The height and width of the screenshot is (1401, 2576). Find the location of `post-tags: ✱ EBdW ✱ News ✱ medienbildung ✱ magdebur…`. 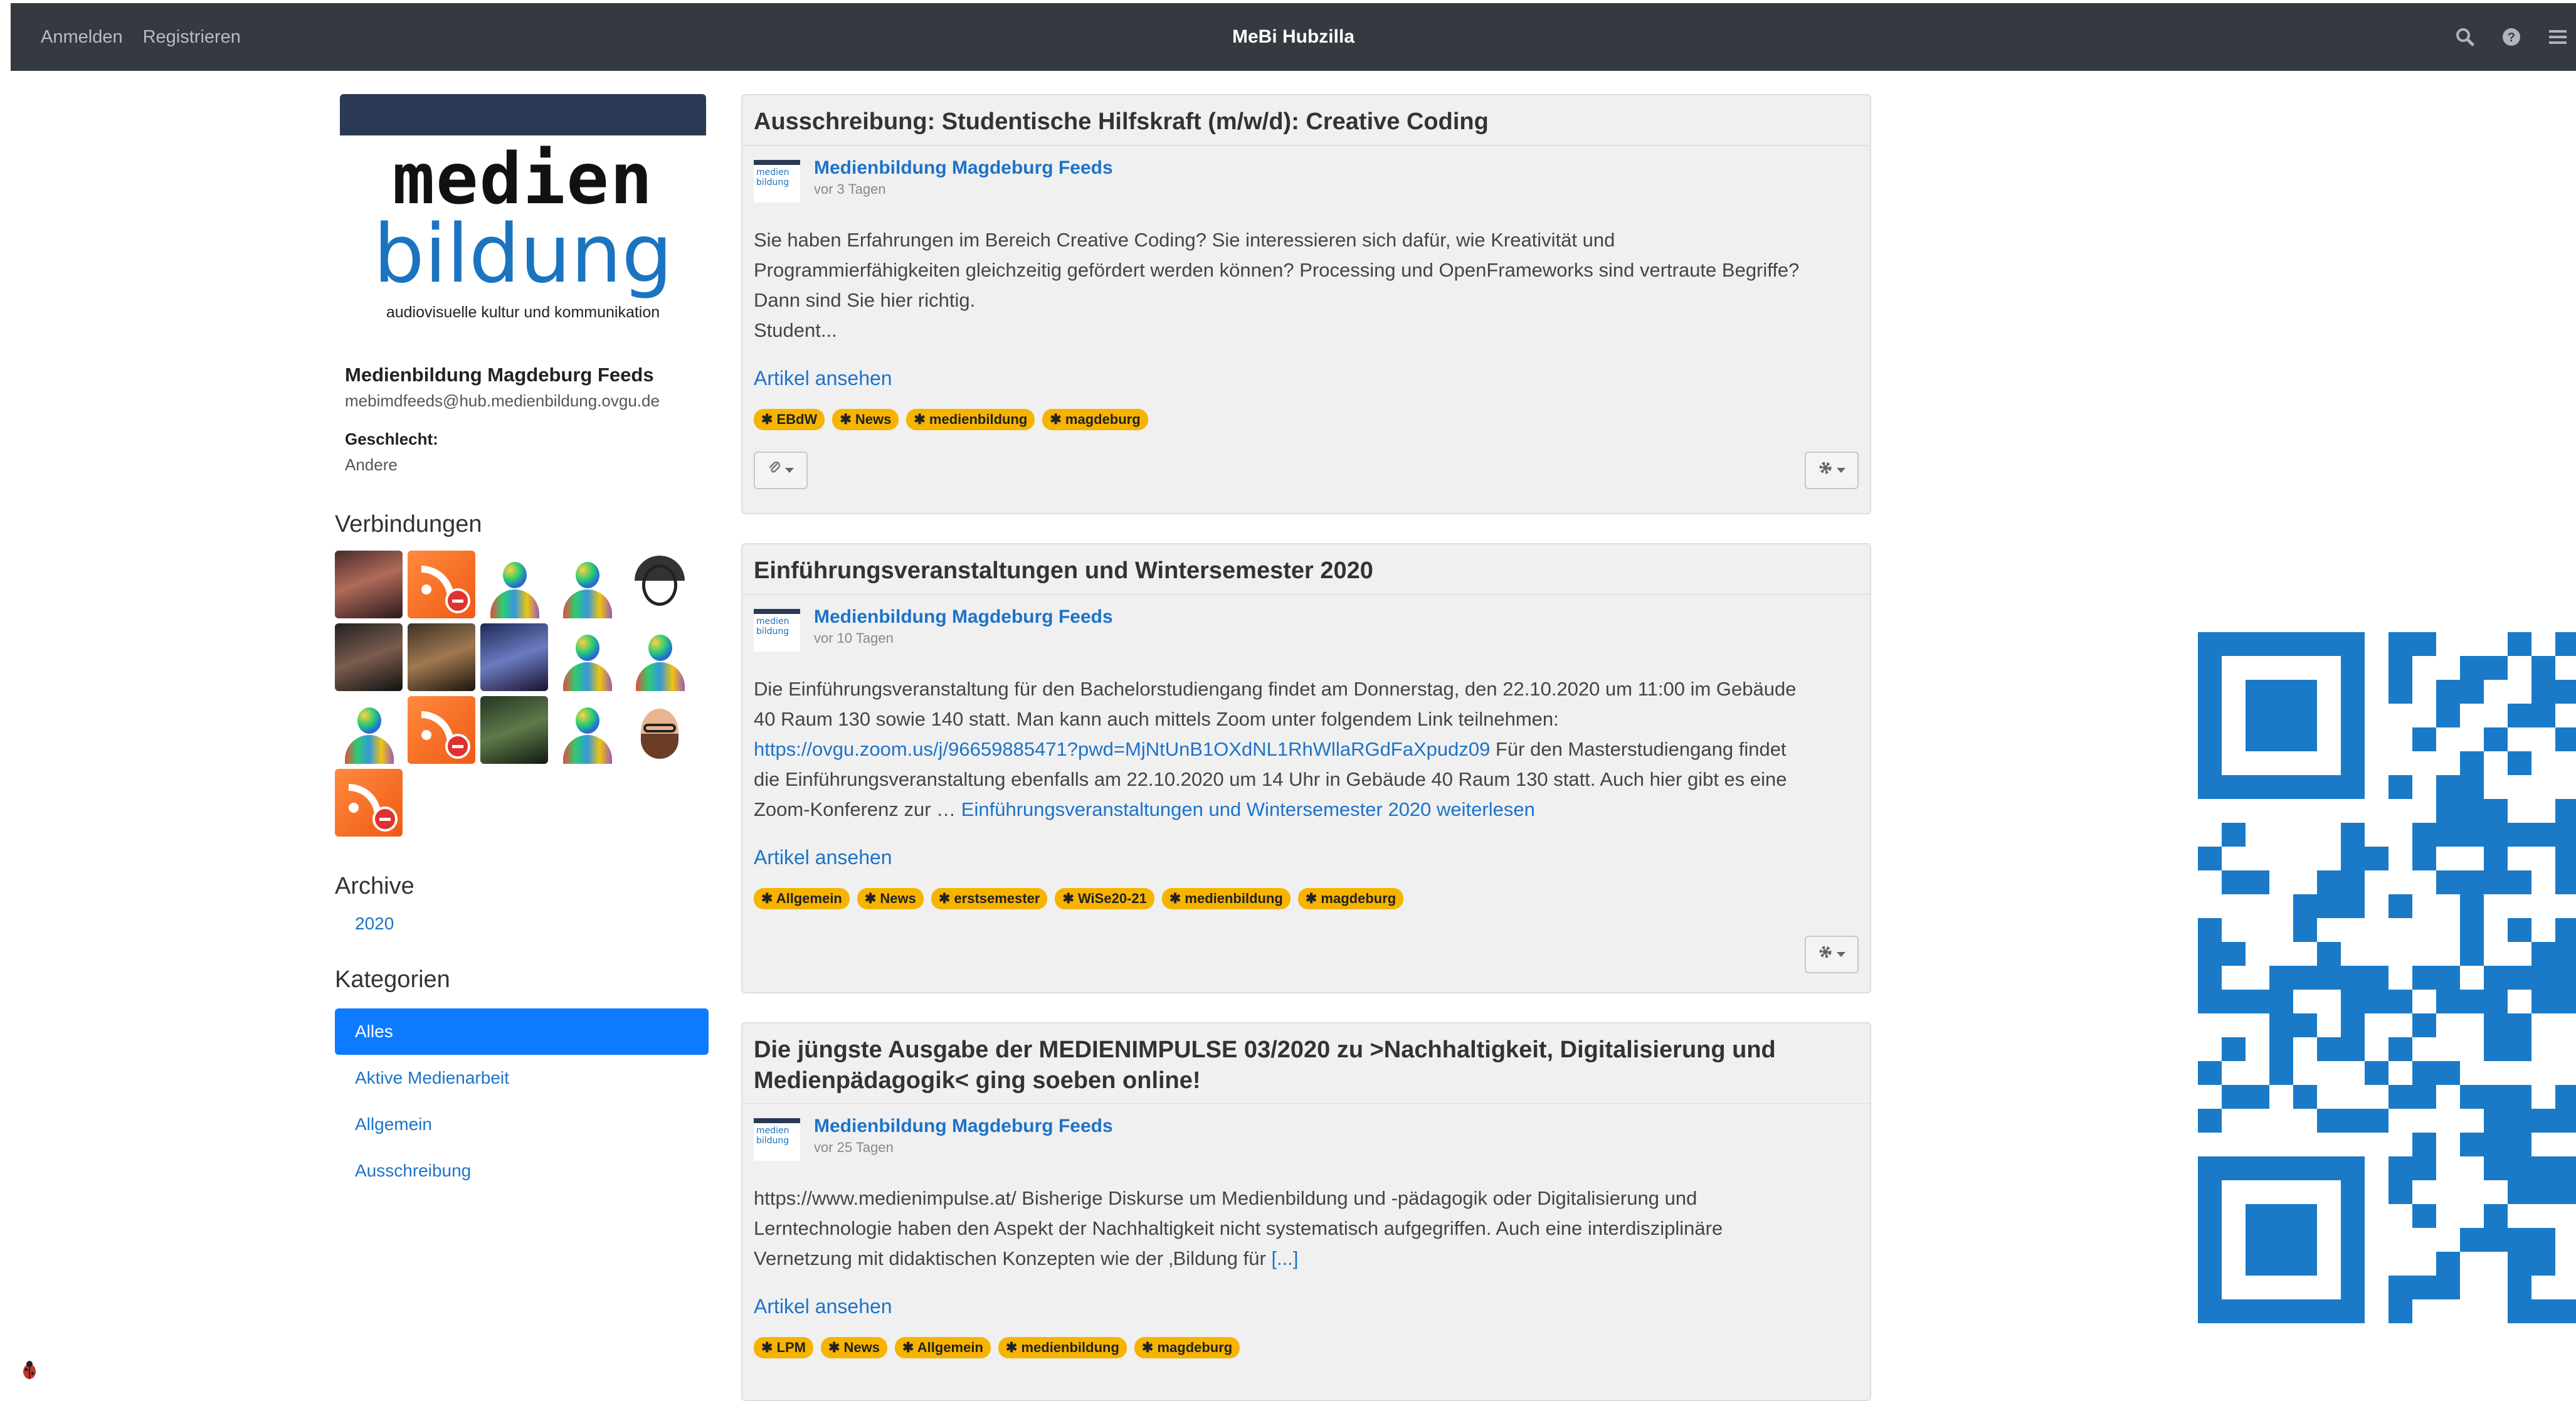

post-tags: ✱ EBdW ✱ News ✱ medienbildung ✱ magdebur… is located at coordinates (1312, 419).